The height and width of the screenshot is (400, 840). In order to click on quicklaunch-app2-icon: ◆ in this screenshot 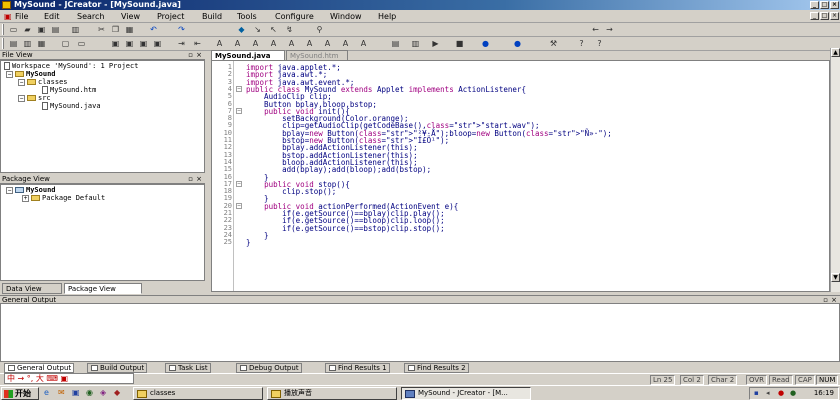, I will do `click(117, 392)`.